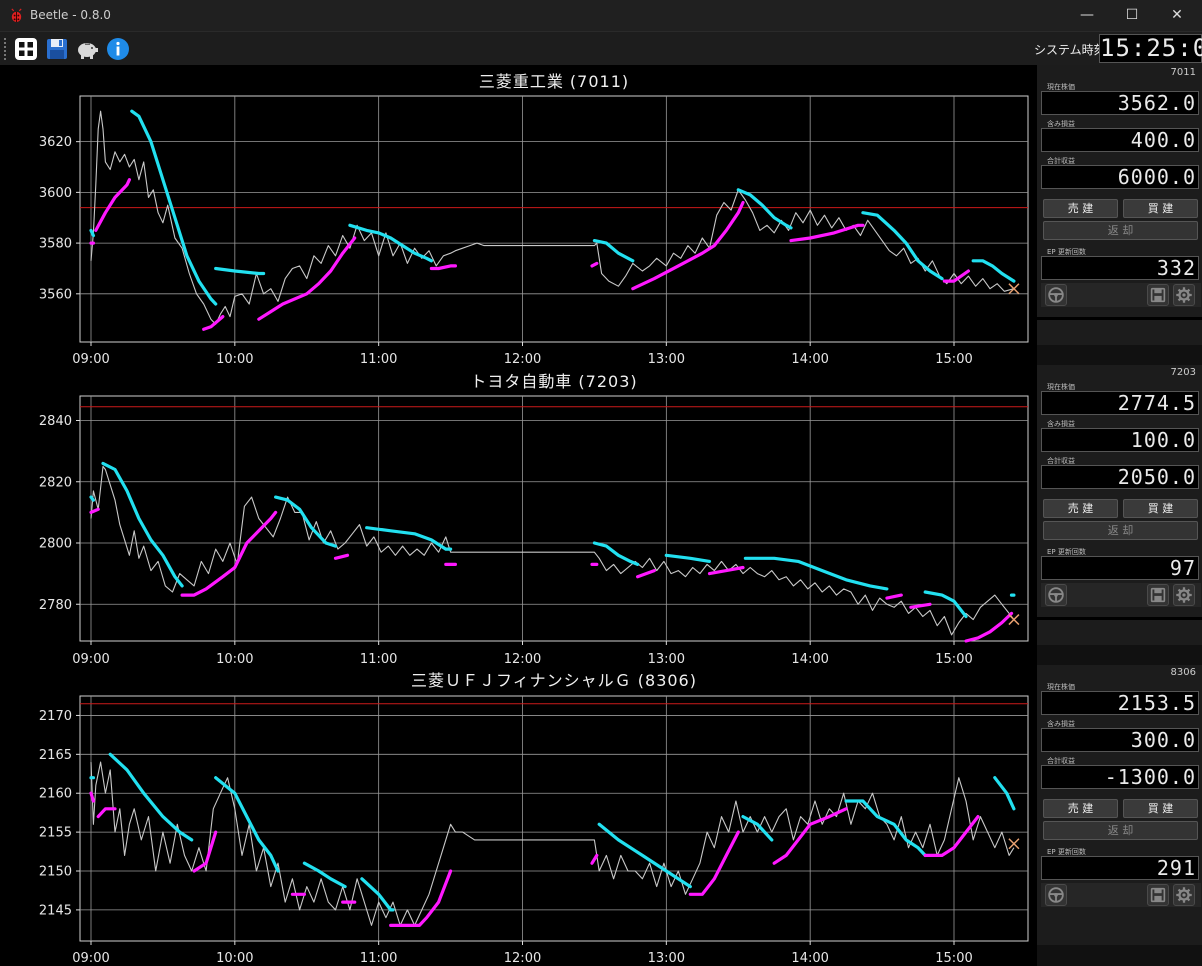  Describe the element at coordinates (5, 49) in the screenshot. I see `toolbar-grip-icon` at that location.